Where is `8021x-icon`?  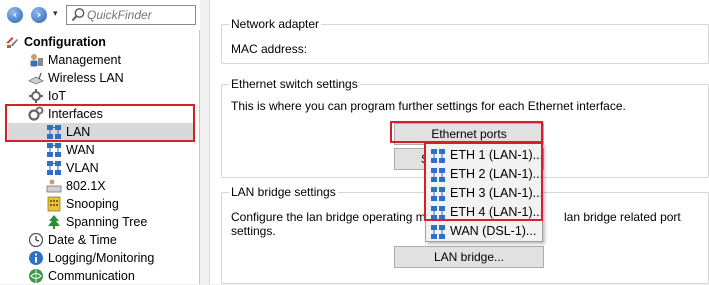 8021x-icon is located at coordinates (54, 186).